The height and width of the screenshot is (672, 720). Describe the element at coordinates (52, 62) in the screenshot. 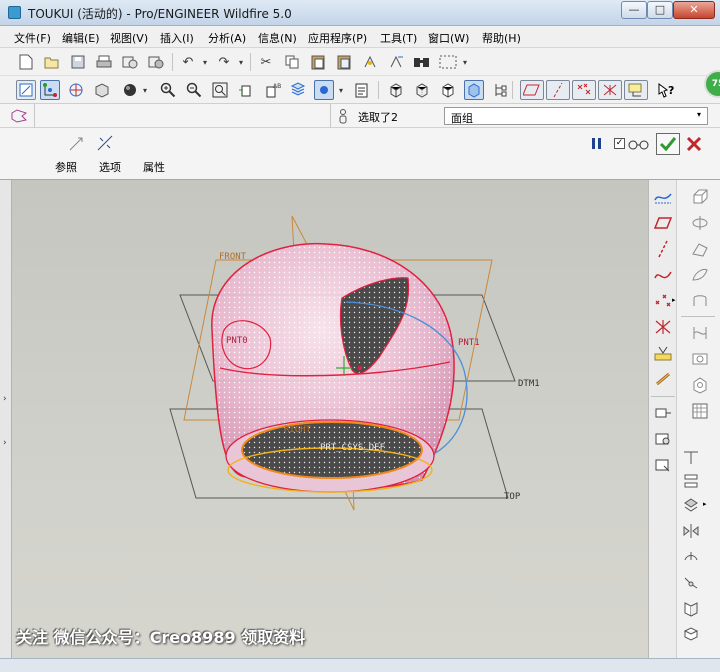

I see `open-file-icon` at that location.